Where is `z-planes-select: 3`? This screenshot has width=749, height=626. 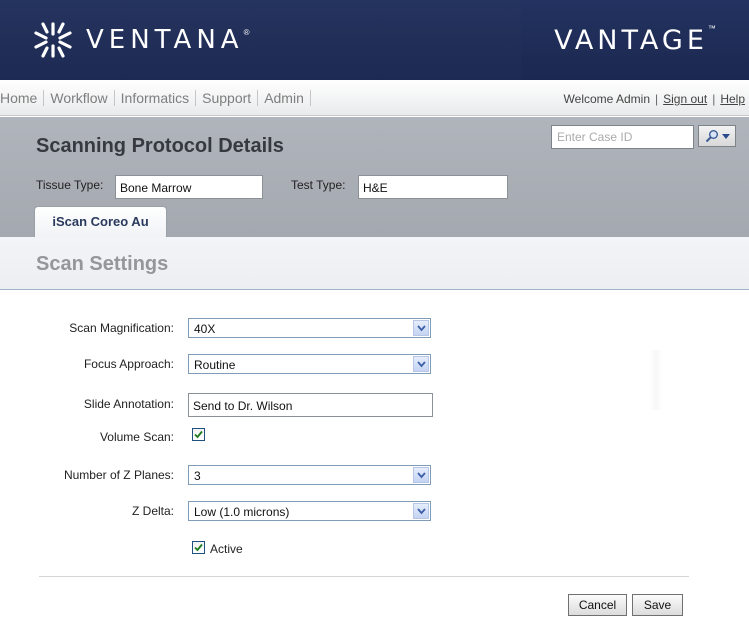
z-planes-select: 3 is located at coordinates (309, 475).